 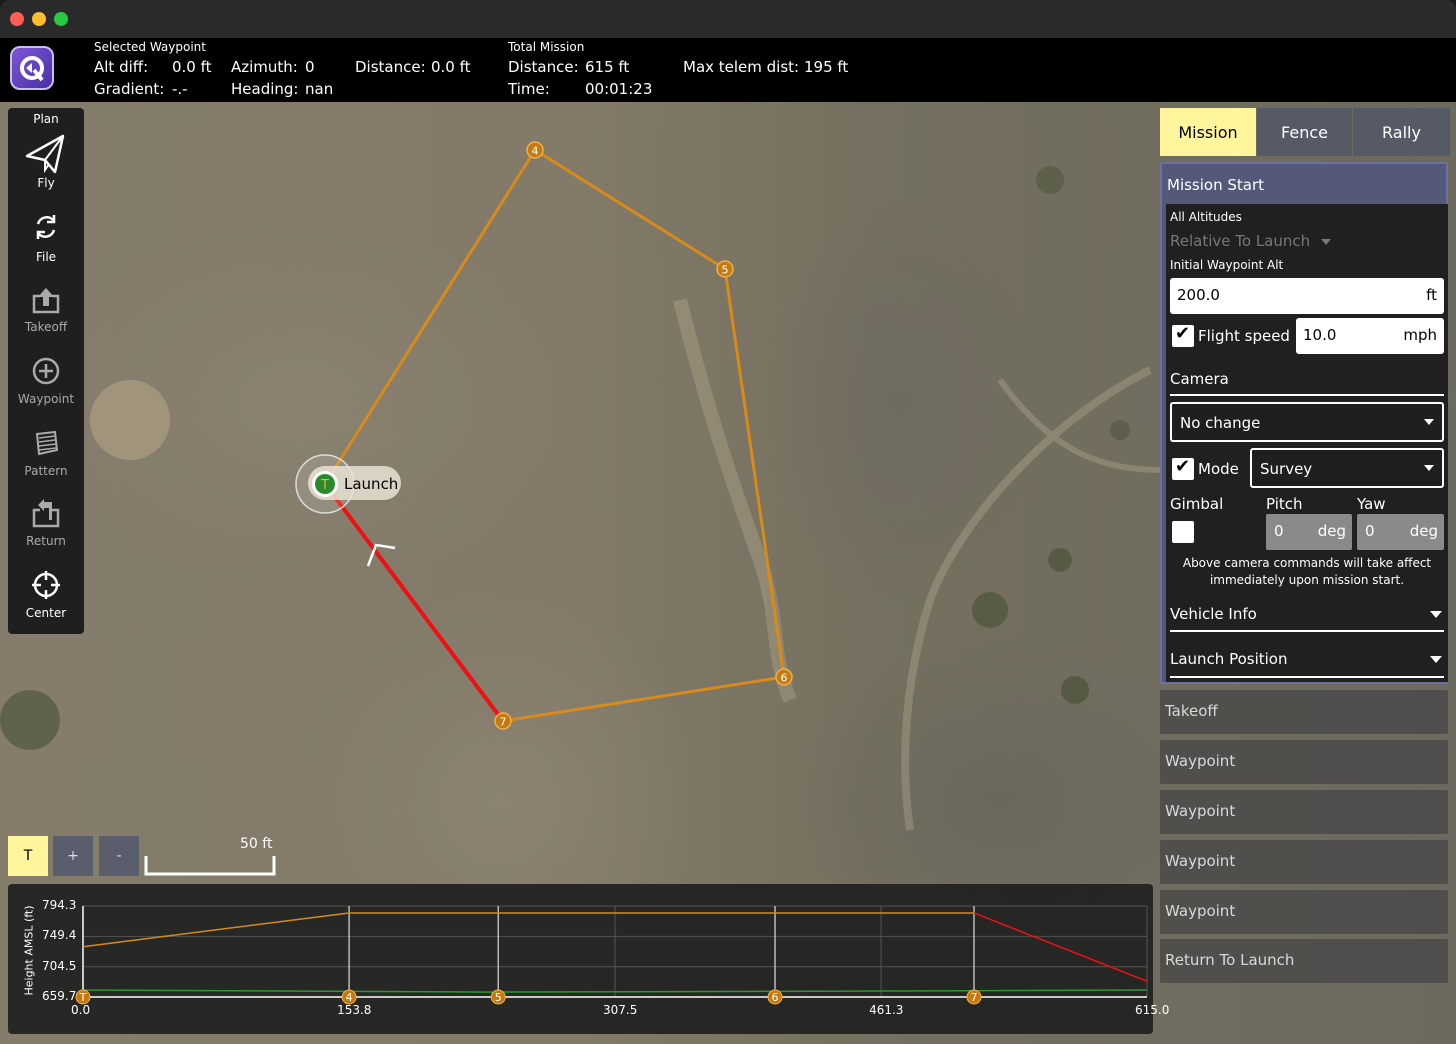 I want to click on zoom-in-button: +, so click(x=73, y=856).